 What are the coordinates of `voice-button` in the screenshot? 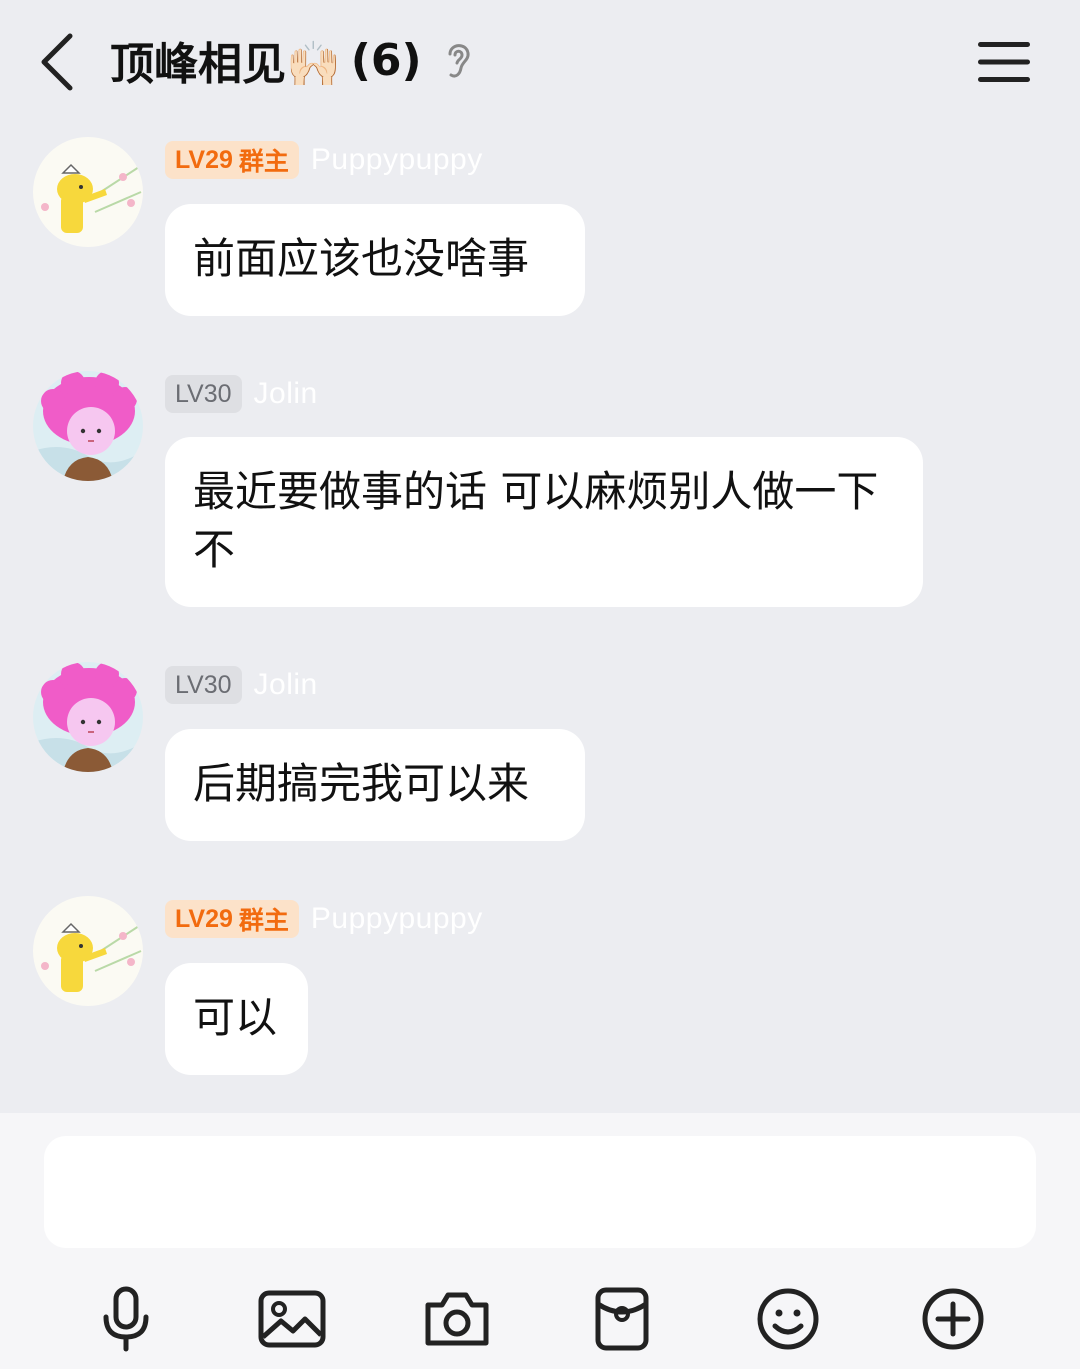 It's located at (126, 1319).